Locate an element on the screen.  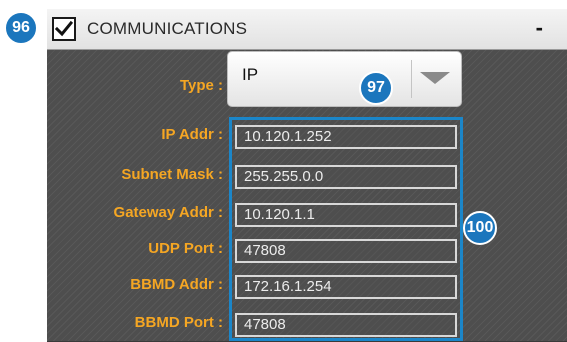
communications-enable-checkbox is located at coordinates (64, 29).